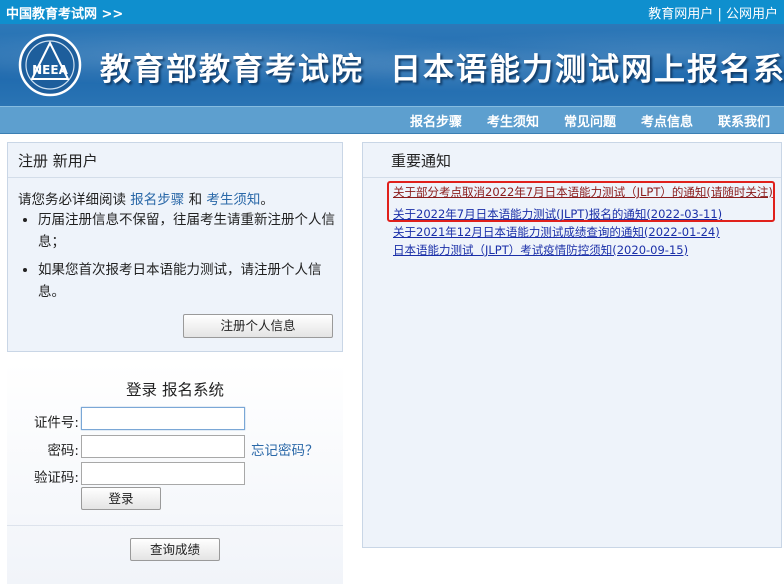 The image size is (784, 588). Describe the element at coordinates (583, 192) in the screenshot. I see `notice-item-cancel-2022-07: 关于部分考点取消2022年7月日本语能力测试（JLPT）的通知(请随时关注)` at that location.